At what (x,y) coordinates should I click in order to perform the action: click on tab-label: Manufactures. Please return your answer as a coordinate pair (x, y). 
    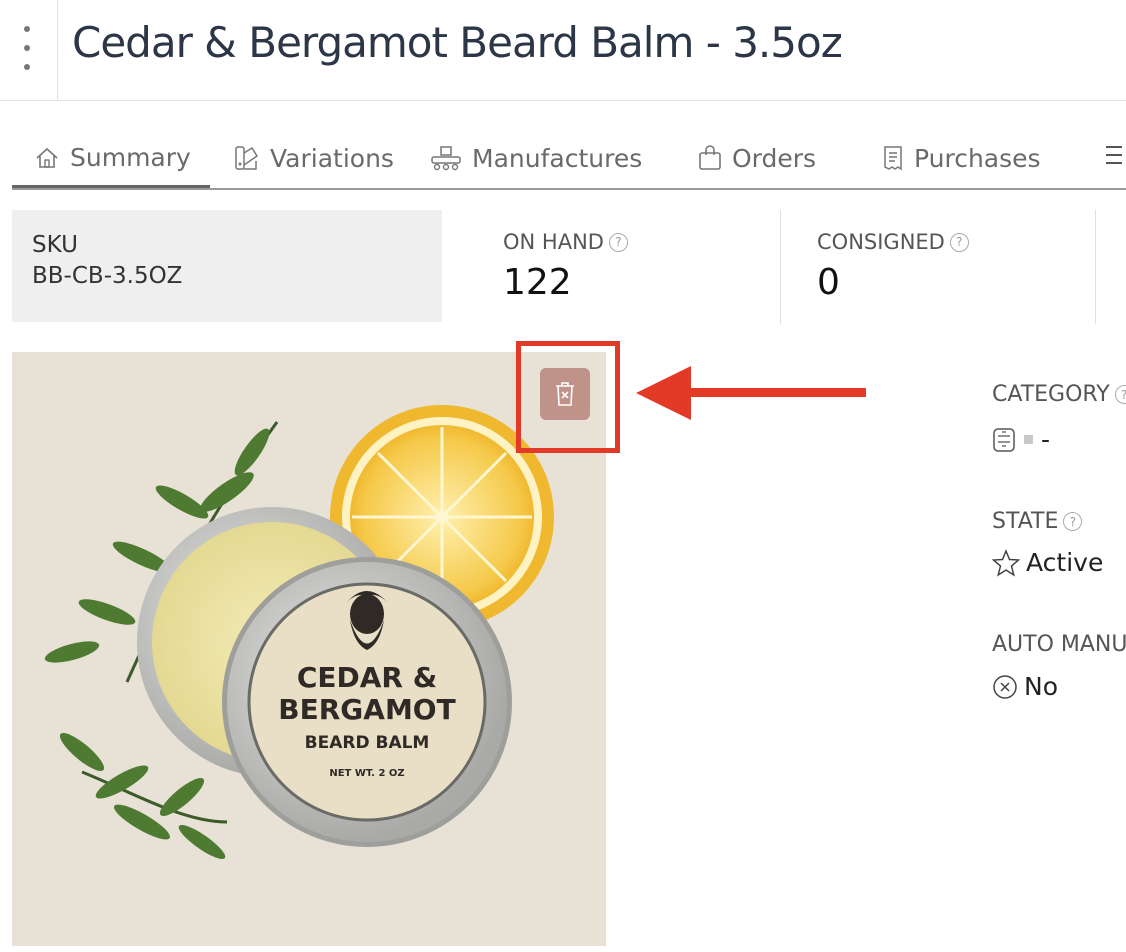
    Looking at the image, I should click on (557, 158).